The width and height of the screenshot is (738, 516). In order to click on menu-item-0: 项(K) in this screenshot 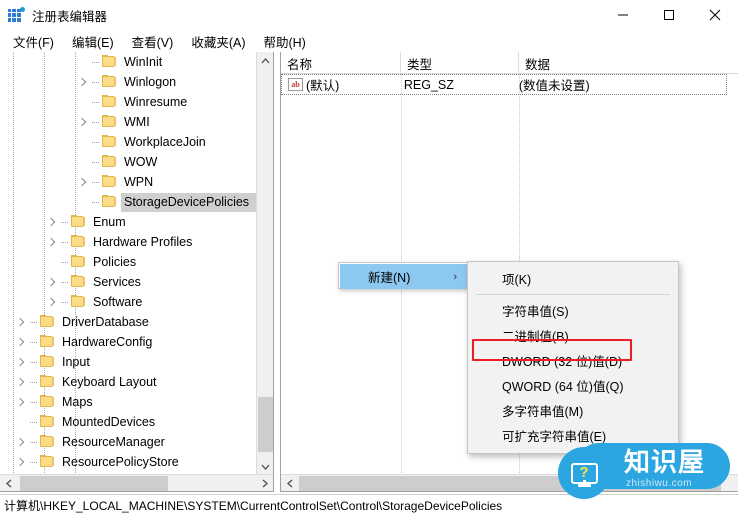, I will do `click(573, 278)`.